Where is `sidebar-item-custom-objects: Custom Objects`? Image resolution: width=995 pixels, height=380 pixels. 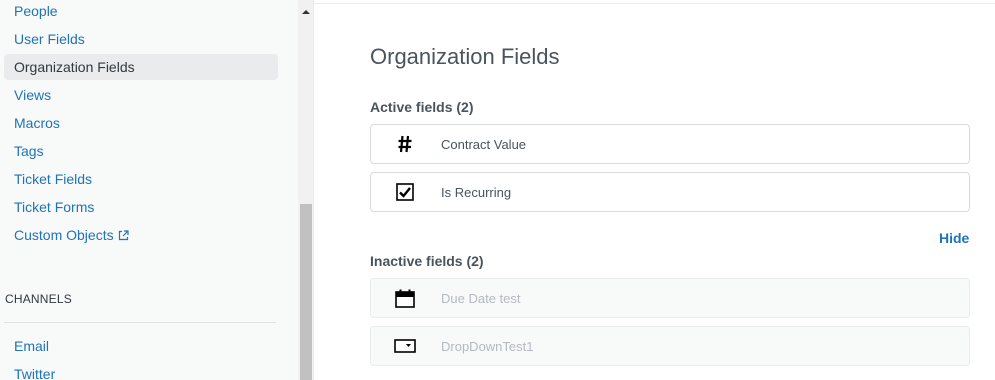 sidebar-item-custom-objects: Custom Objects is located at coordinates (141, 235).